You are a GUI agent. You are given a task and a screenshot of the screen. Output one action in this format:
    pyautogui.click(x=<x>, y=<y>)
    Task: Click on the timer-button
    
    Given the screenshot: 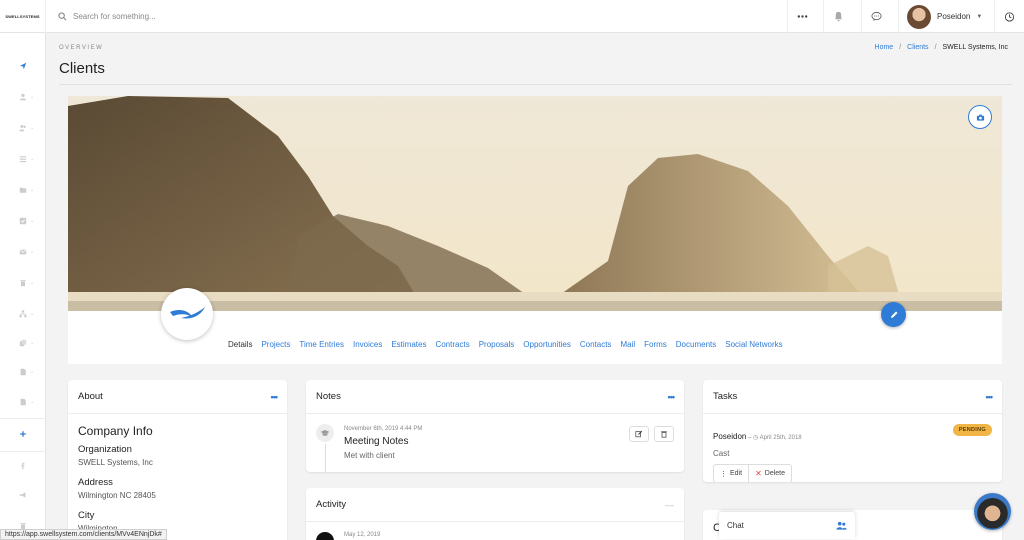 What is the action you would take?
    pyautogui.click(x=1009, y=16)
    